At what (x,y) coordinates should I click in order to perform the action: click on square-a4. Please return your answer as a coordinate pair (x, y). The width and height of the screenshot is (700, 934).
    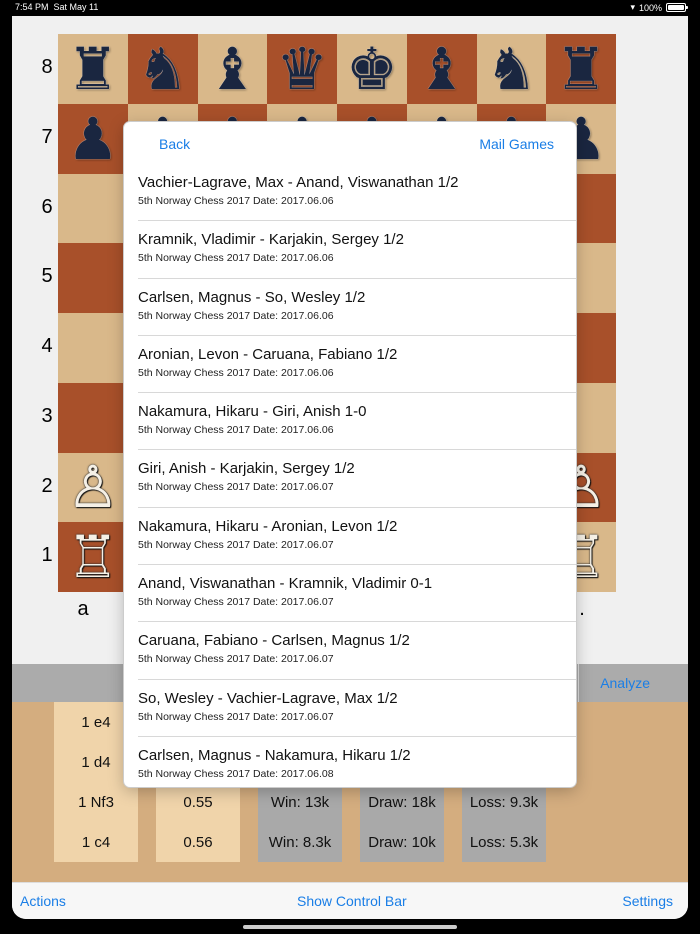
    Looking at the image, I should click on (93, 348).